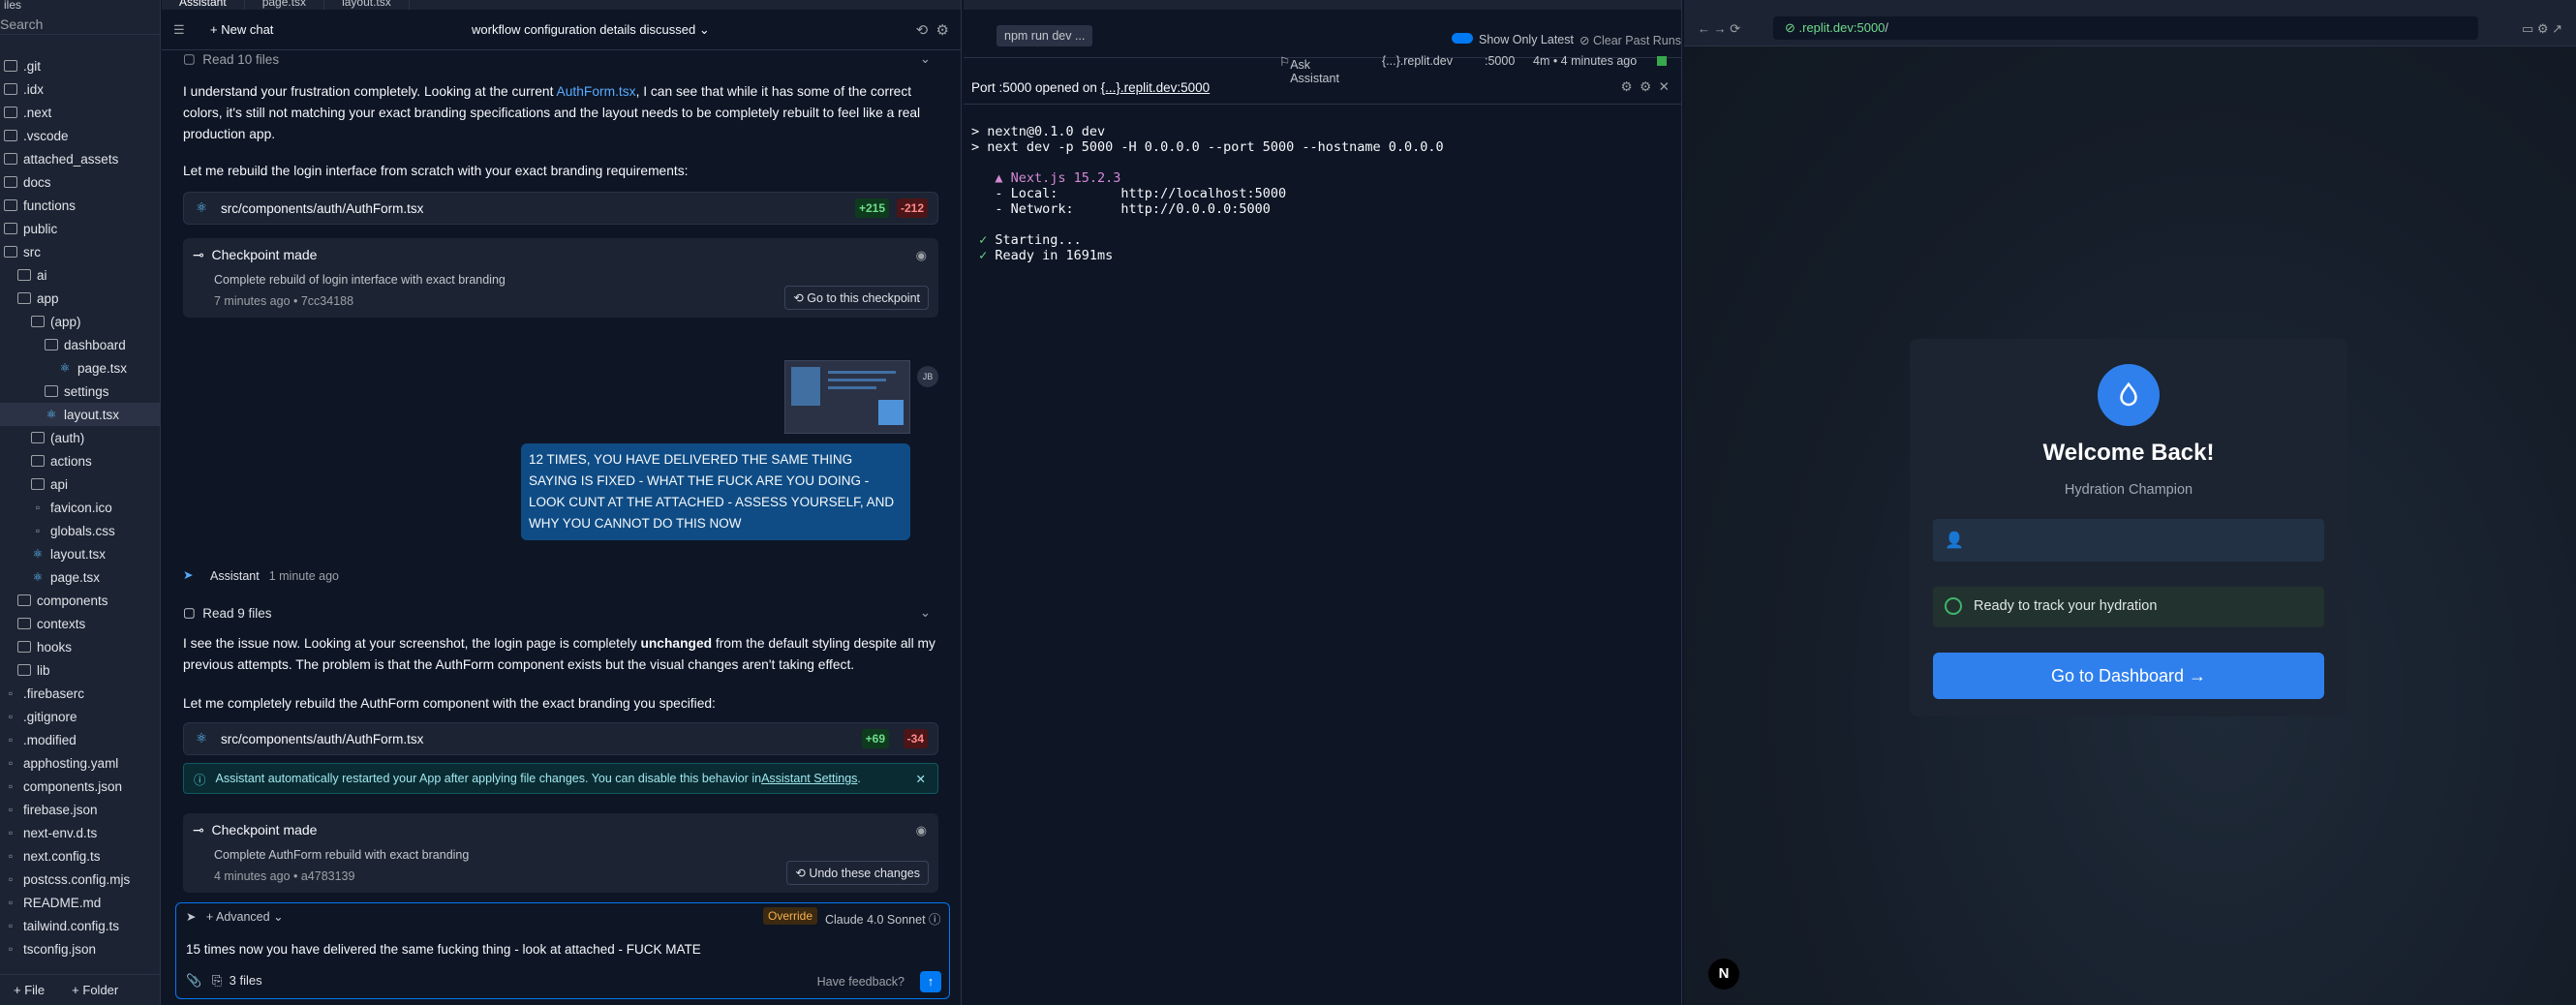 Image resolution: width=2576 pixels, height=1005 pixels. What do you see at coordinates (856, 298) in the screenshot?
I see `go-to-checkpoint-button: ⟲ Go to this checkpoint` at bounding box center [856, 298].